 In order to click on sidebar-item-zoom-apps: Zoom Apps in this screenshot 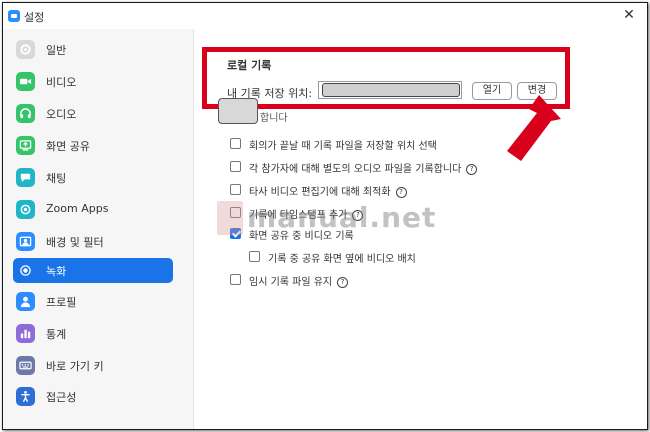, I will do `click(93, 209)`.